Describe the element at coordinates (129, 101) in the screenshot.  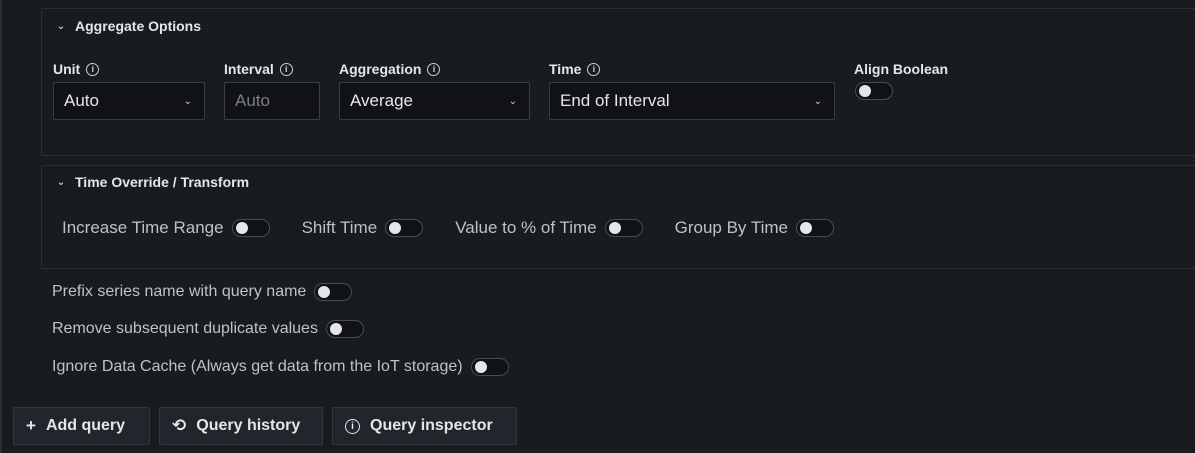
I see `unit-select: Auto ⌄` at that location.